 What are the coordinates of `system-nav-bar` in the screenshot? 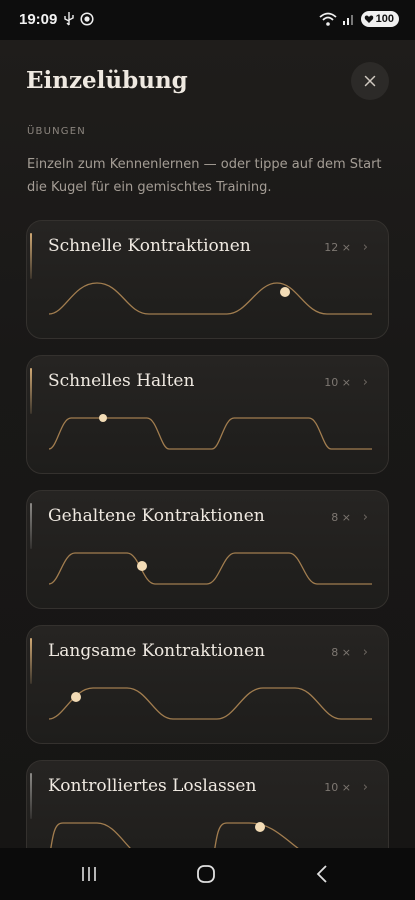 It's located at (207, 874).